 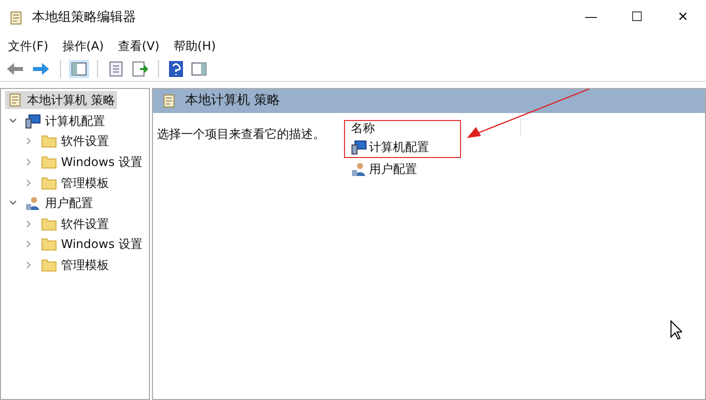 I want to click on maximize-button: ☐, so click(x=637, y=18).